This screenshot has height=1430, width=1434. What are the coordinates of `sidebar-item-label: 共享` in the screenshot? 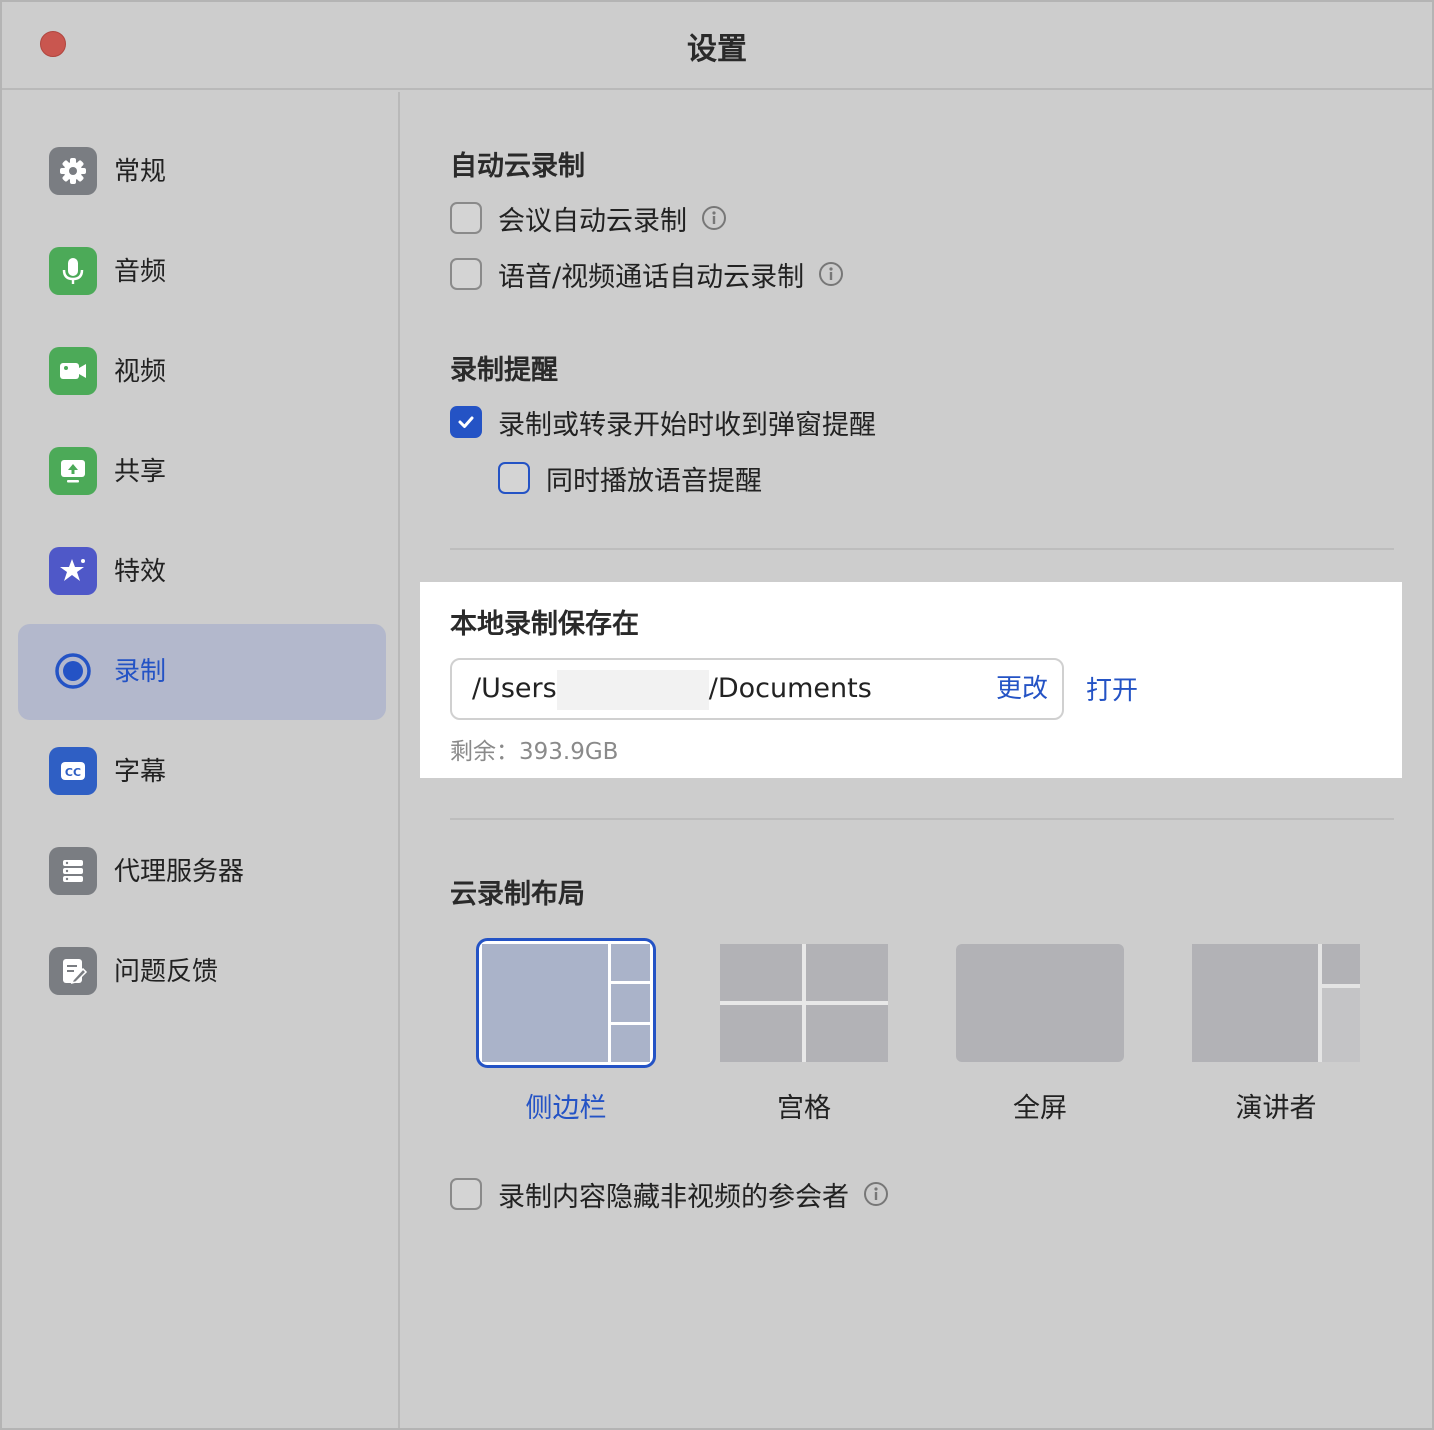 It's located at (140, 472).